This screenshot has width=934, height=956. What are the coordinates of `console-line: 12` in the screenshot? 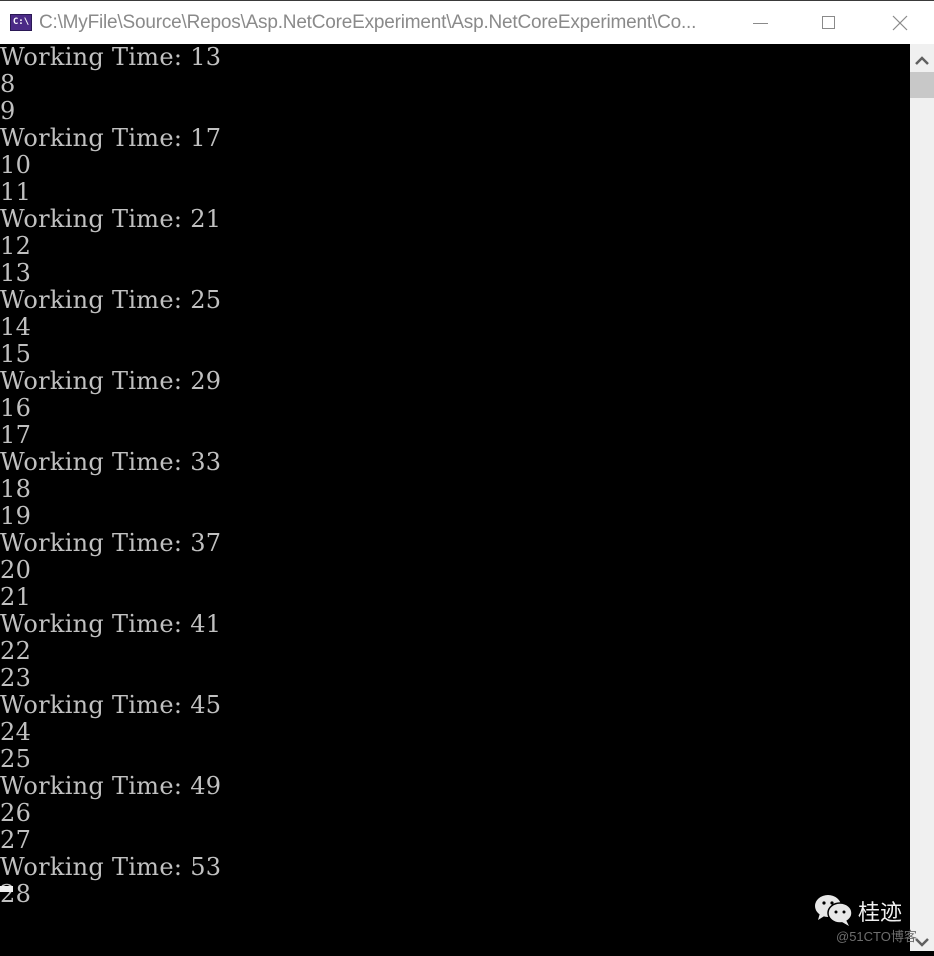 It's located at (16, 246).